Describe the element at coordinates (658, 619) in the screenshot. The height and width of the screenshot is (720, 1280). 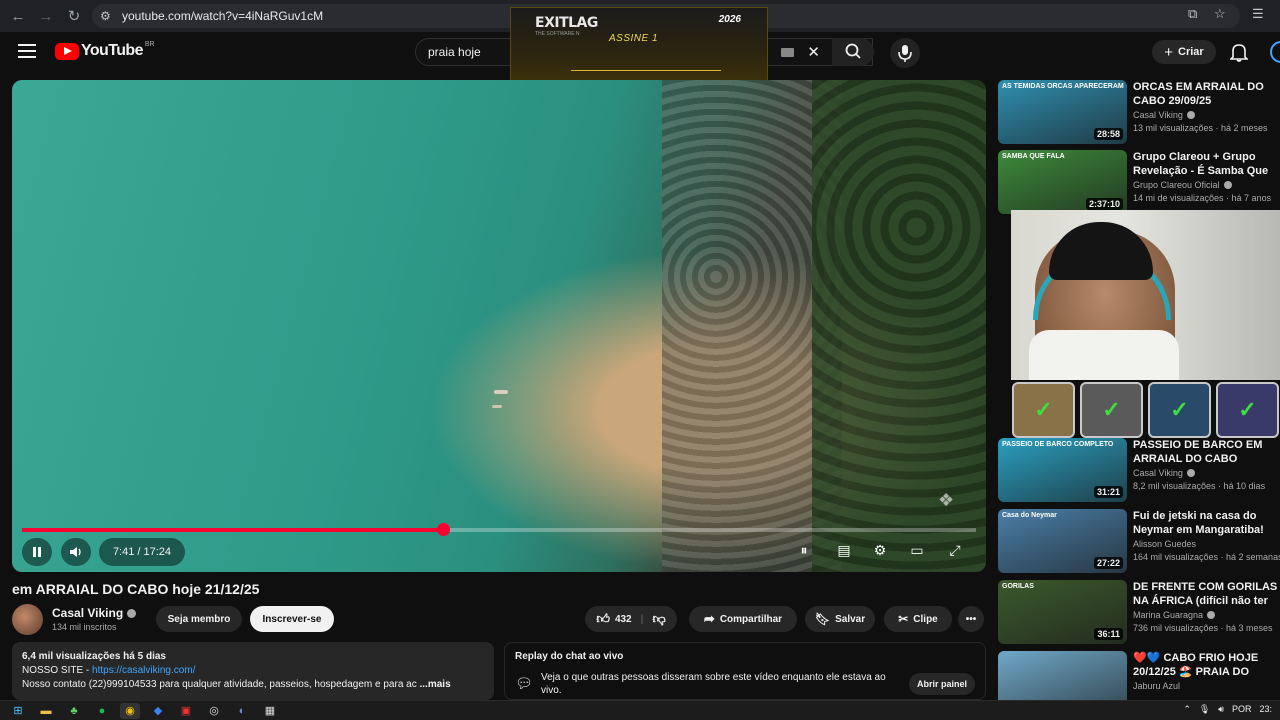
I see `dislike-thumb-icon: 👎︎` at that location.